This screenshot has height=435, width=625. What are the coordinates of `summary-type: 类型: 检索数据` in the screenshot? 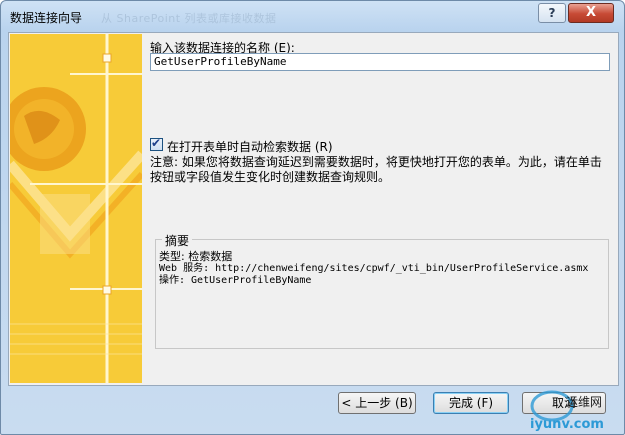 It's located at (196, 256).